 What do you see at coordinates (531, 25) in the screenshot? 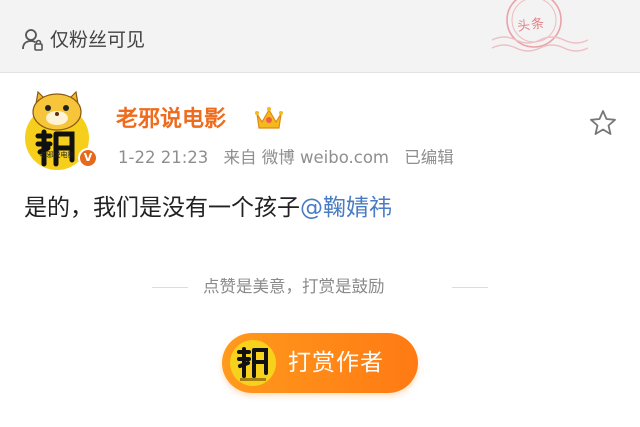
I see `stamp-text: 头条` at bounding box center [531, 25].